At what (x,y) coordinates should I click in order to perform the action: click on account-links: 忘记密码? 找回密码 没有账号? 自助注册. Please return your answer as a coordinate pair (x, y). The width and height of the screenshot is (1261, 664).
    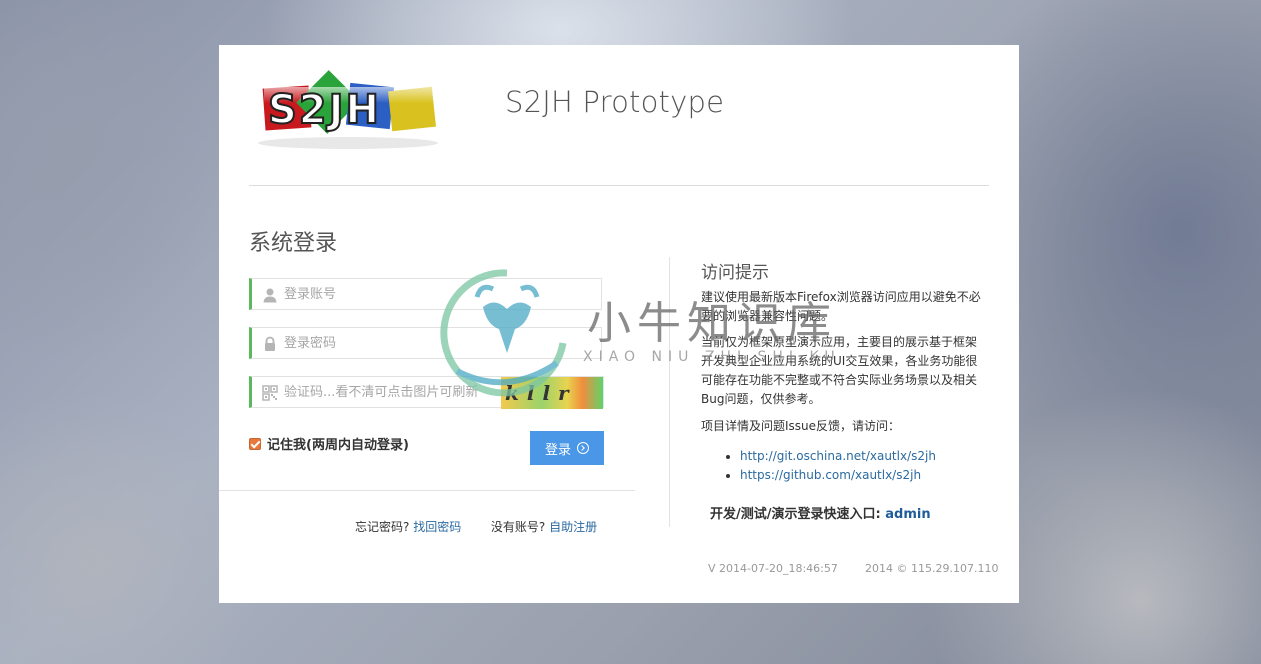
    Looking at the image, I should click on (476, 526).